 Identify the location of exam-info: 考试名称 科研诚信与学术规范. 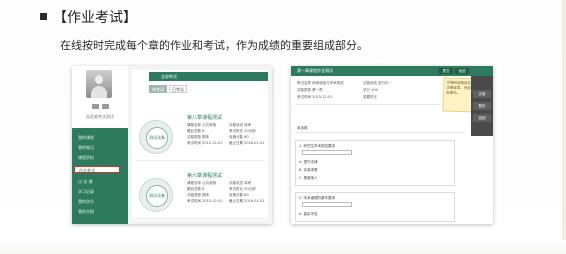
(320, 83).